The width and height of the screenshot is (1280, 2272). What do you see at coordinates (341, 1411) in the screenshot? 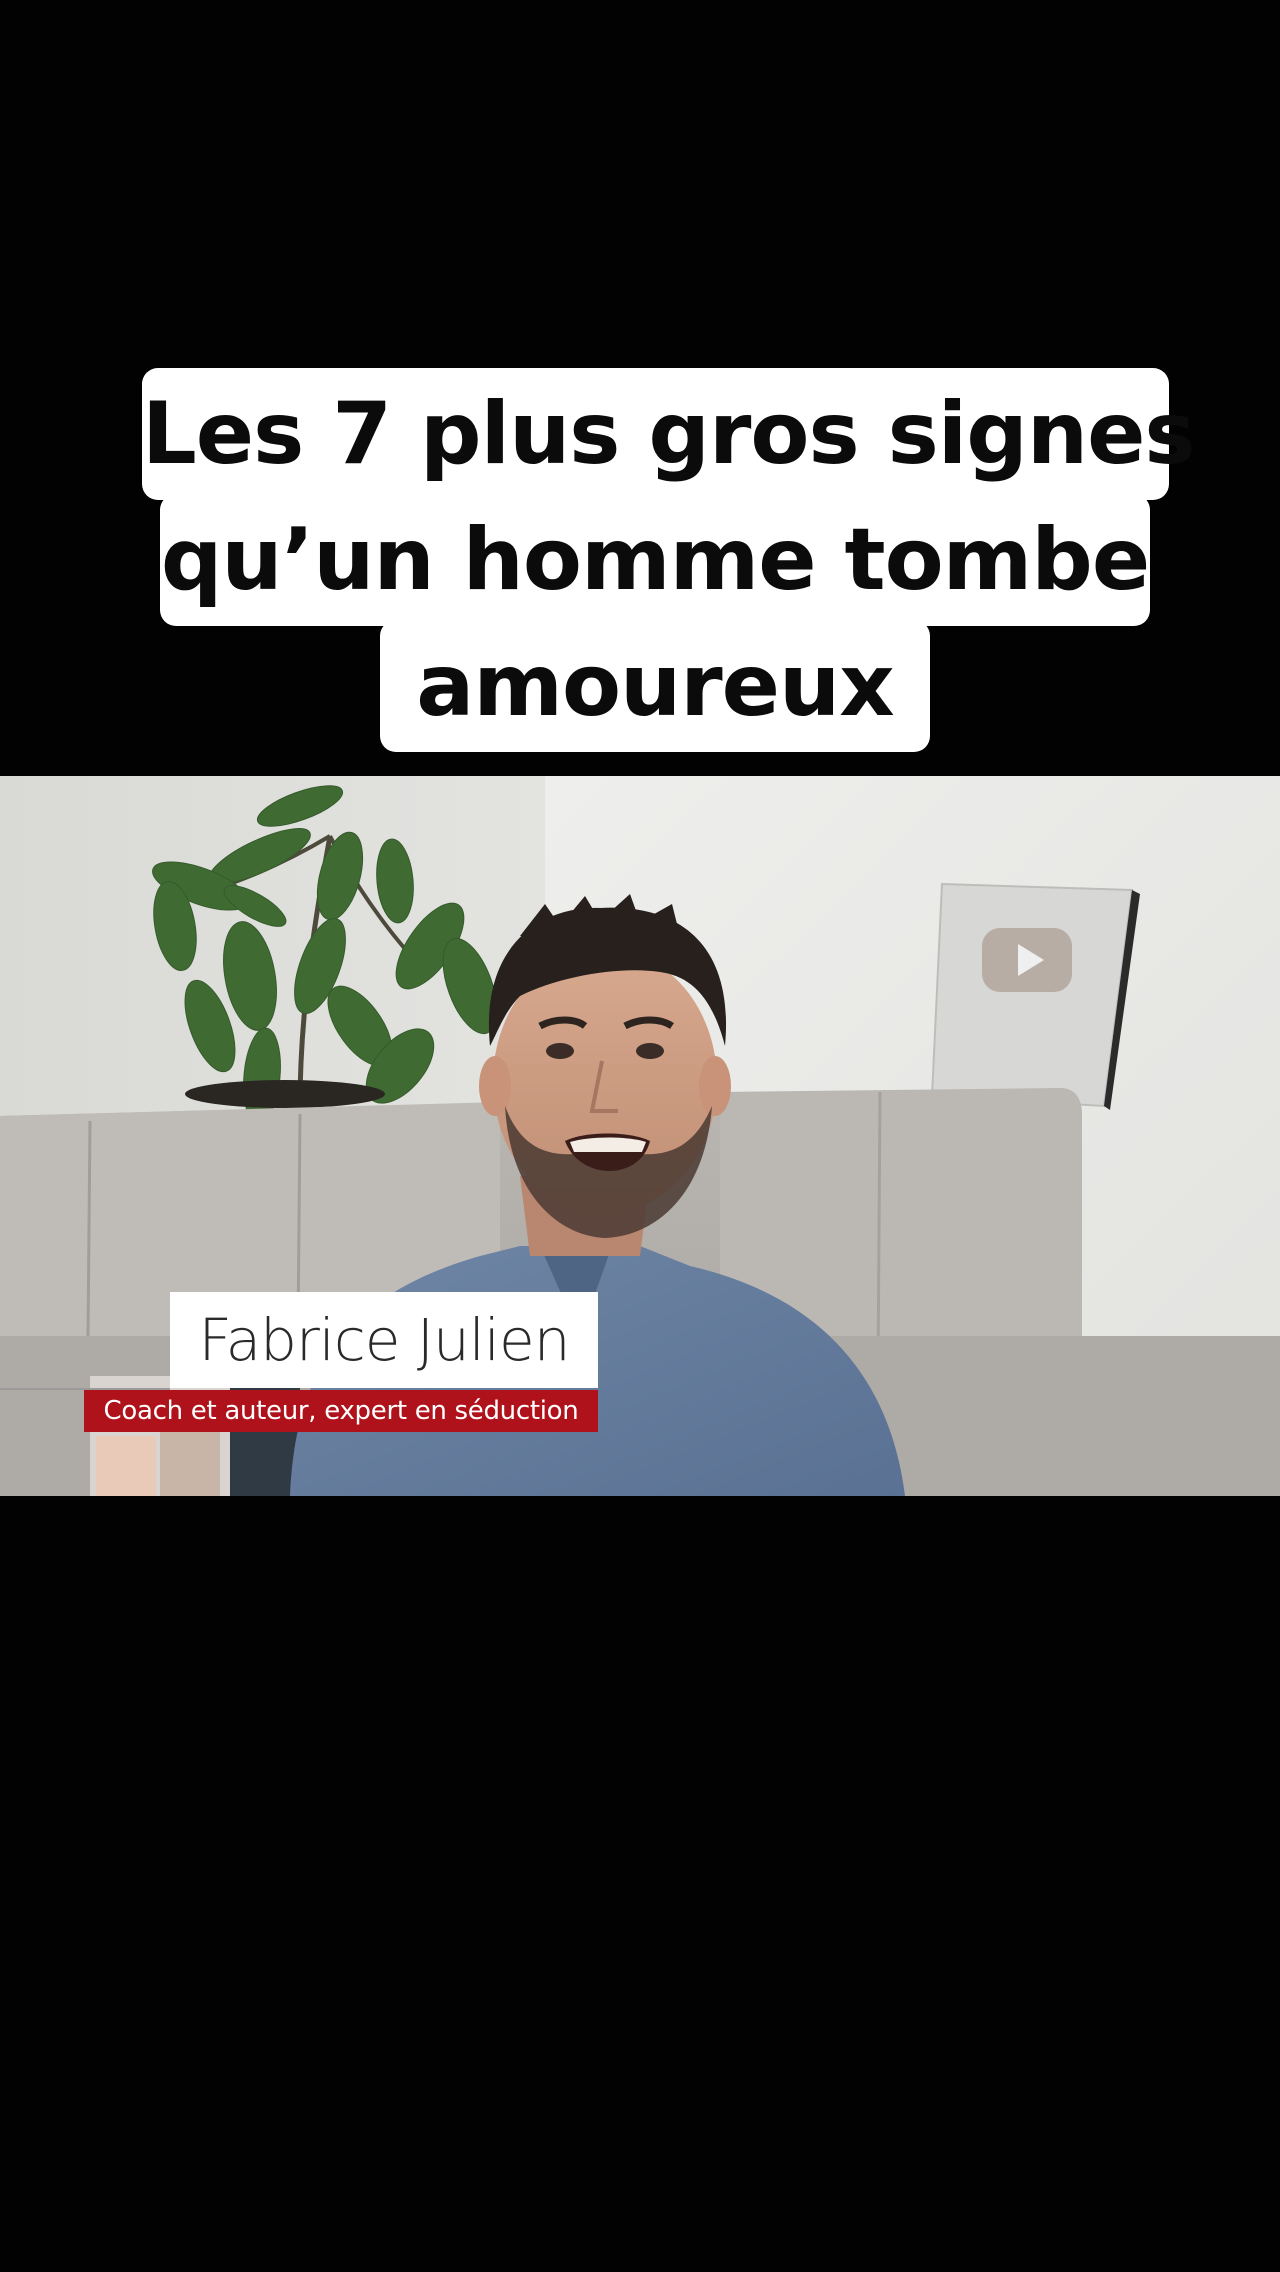
I see `lower-third-role: Coach et auteur, expert en séduction` at bounding box center [341, 1411].